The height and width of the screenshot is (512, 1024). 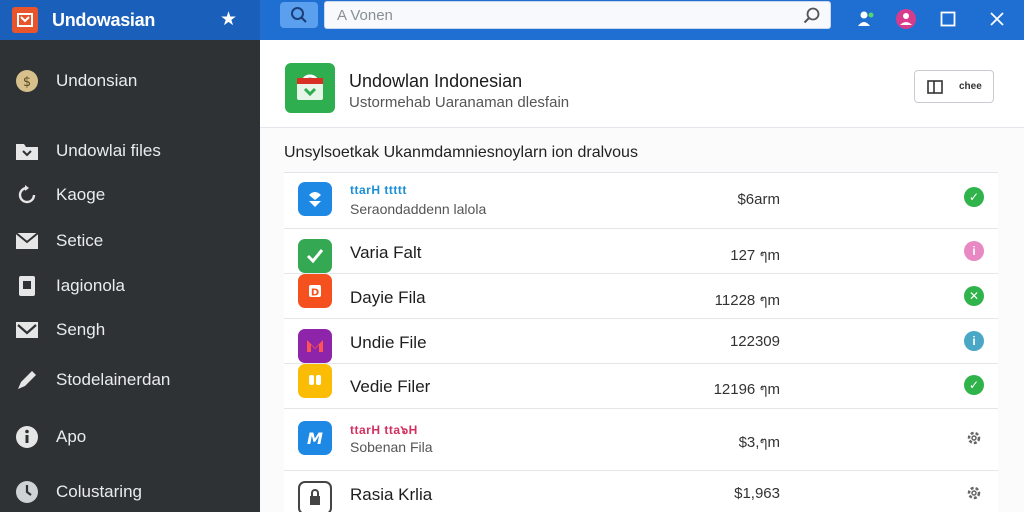 I want to click on package-subtitle: Ustormehab Uaranaman dlesfain, so click(x=459, y=102).